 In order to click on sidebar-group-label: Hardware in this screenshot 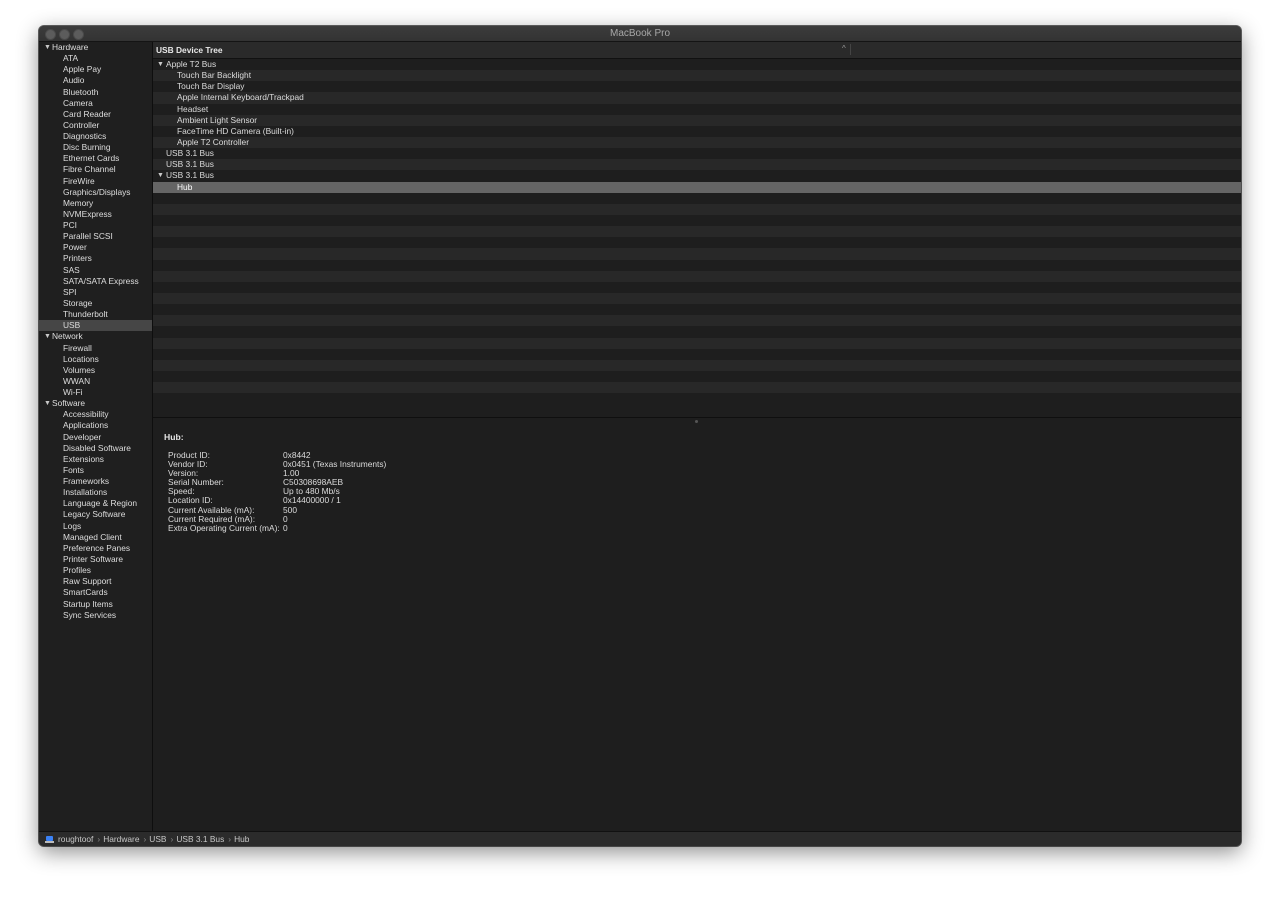, I will do `click(70, 47)`.